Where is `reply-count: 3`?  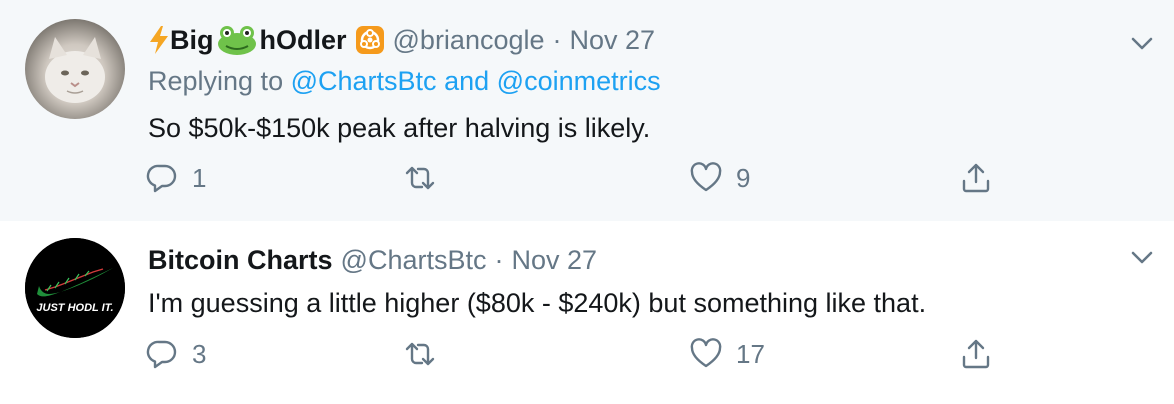
reply-count: 3 is located at coordinates (199, 353).